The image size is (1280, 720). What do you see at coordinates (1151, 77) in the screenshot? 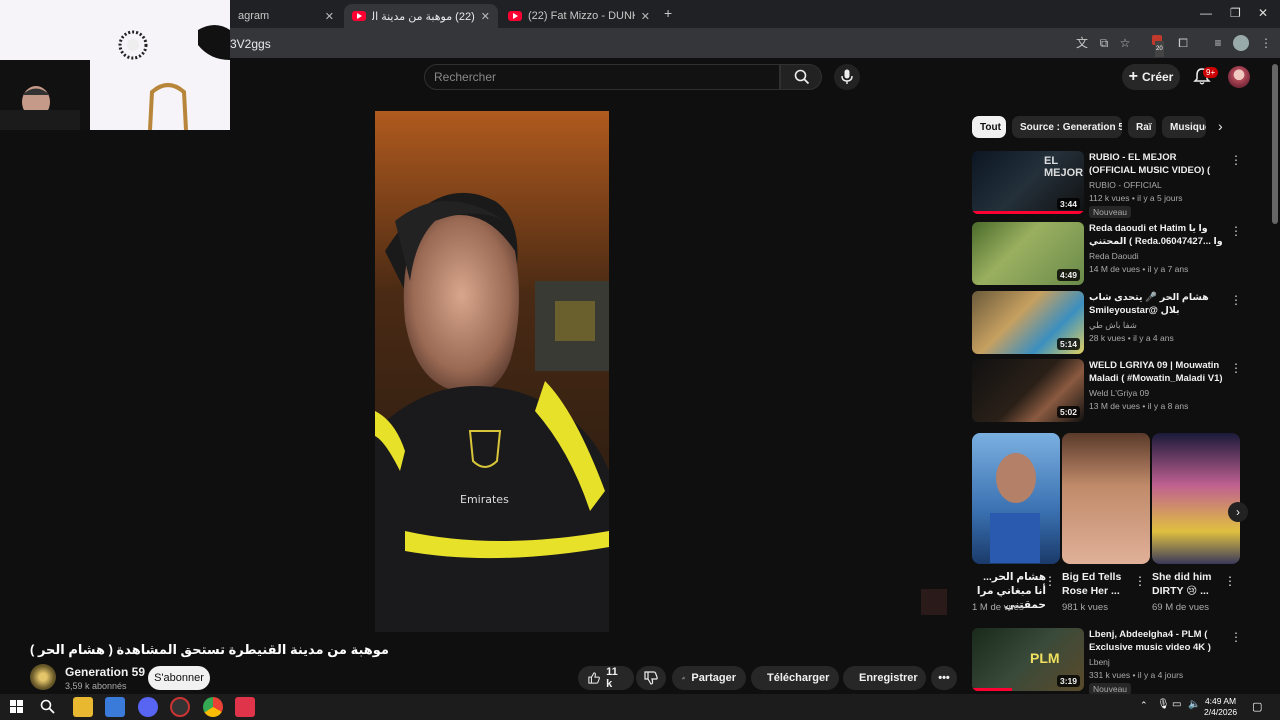
I see `create-button: + Créer` at bounding box center [1151, 77].